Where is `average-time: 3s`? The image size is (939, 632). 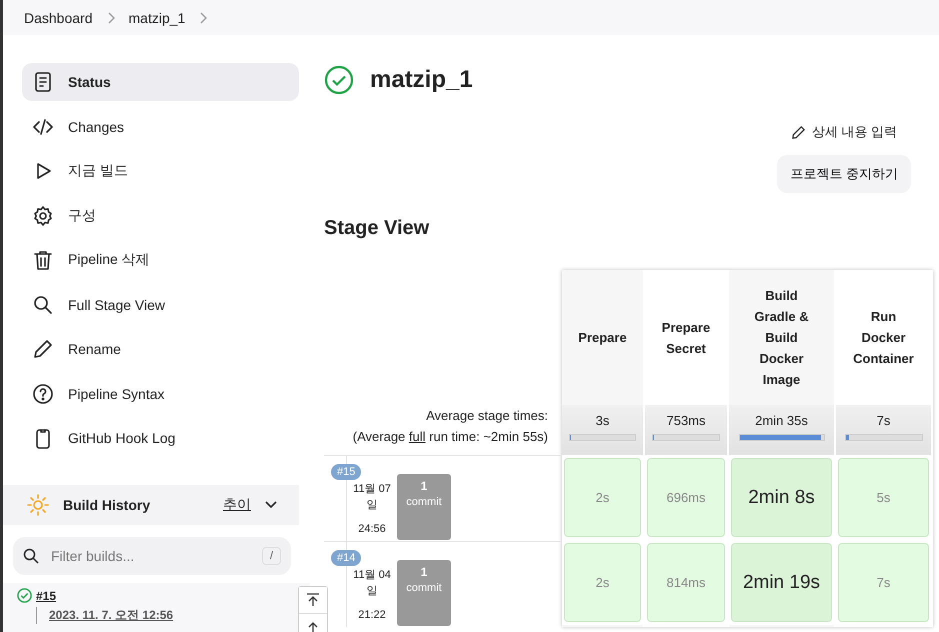 average-time: 3s is located at coordinates (603, 420).